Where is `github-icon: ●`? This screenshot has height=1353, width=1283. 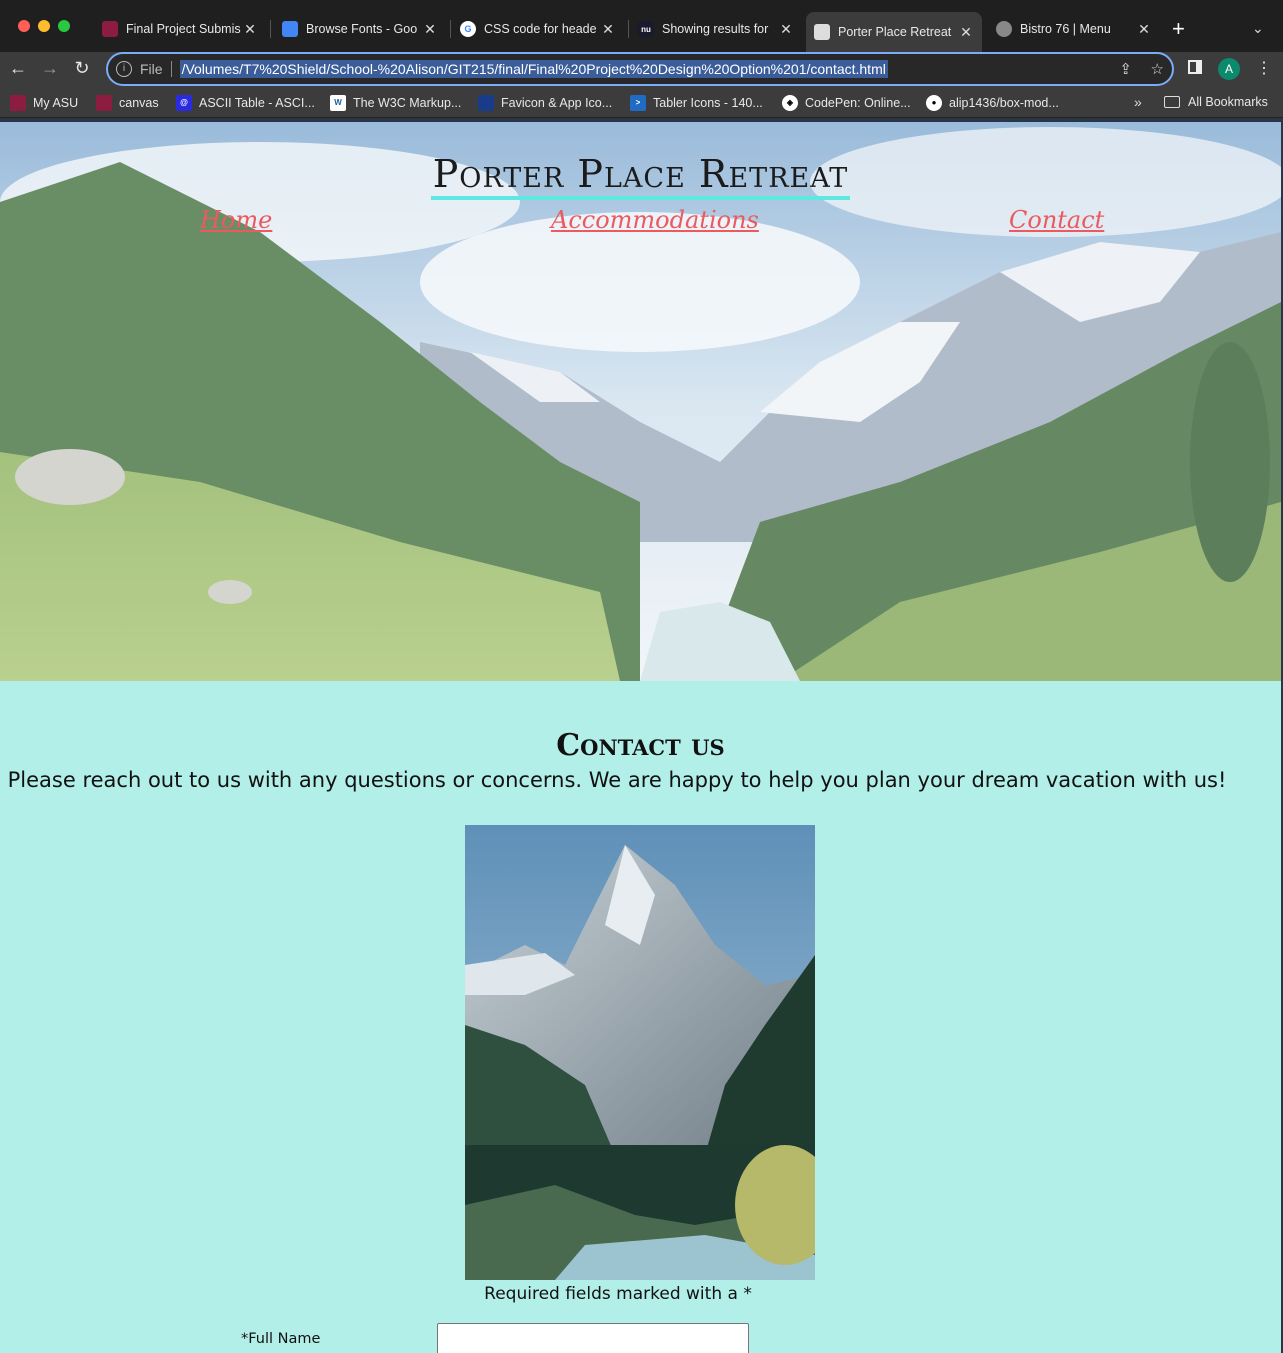 github-icon: ● is located at coordinates (934, 103).